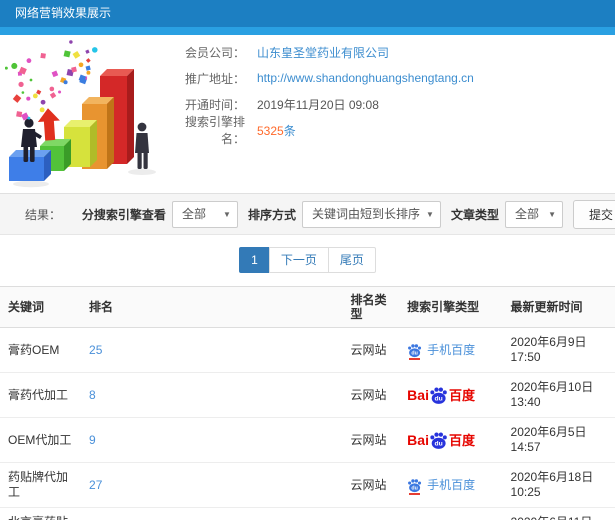 The image size is (615, 520). I want to click on col-keyword: 关键词, so click(41, 307).